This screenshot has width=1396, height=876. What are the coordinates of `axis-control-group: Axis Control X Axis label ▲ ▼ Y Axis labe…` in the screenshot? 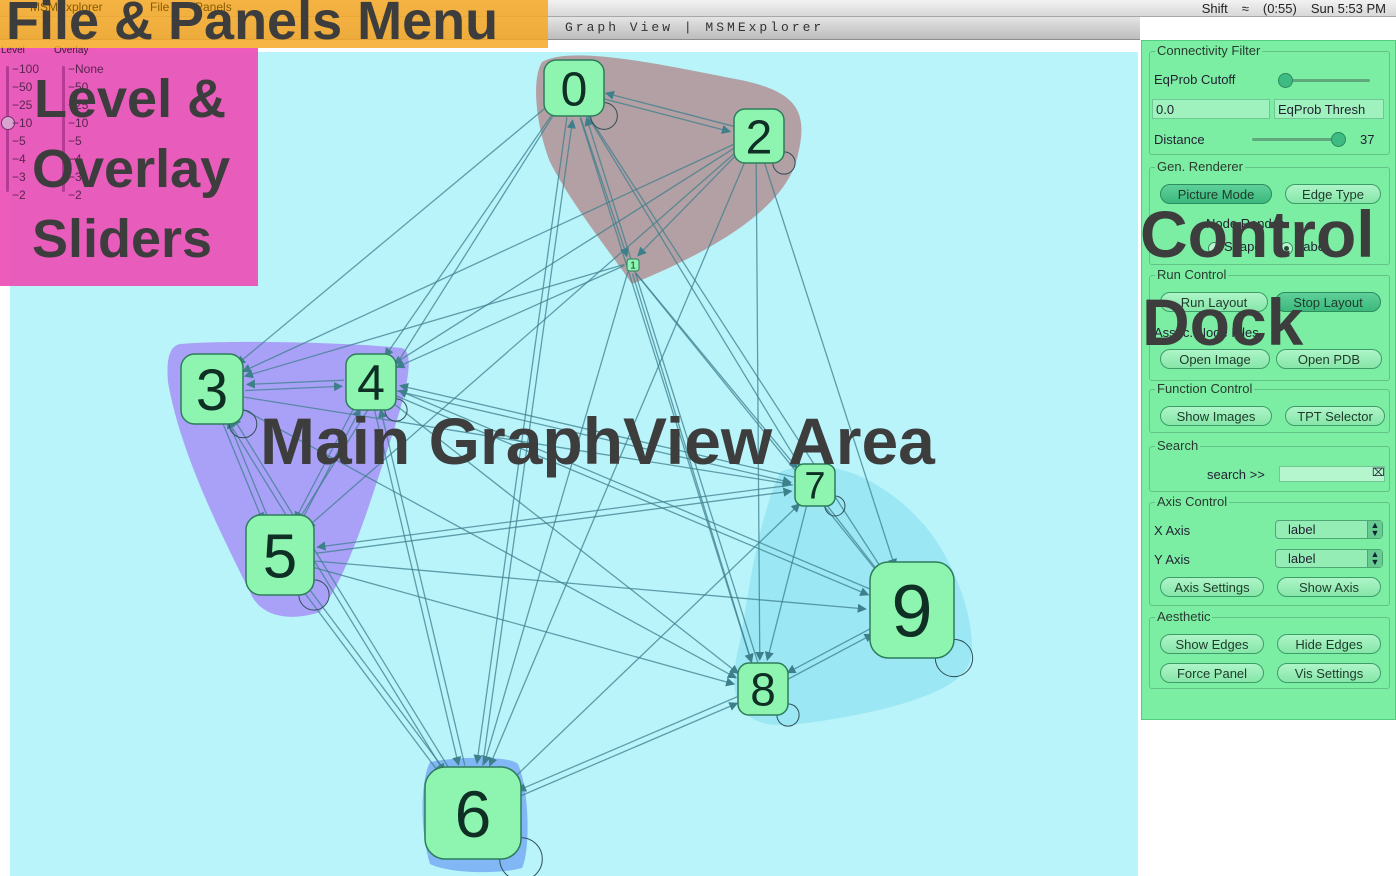 It's located at (1269, 550).